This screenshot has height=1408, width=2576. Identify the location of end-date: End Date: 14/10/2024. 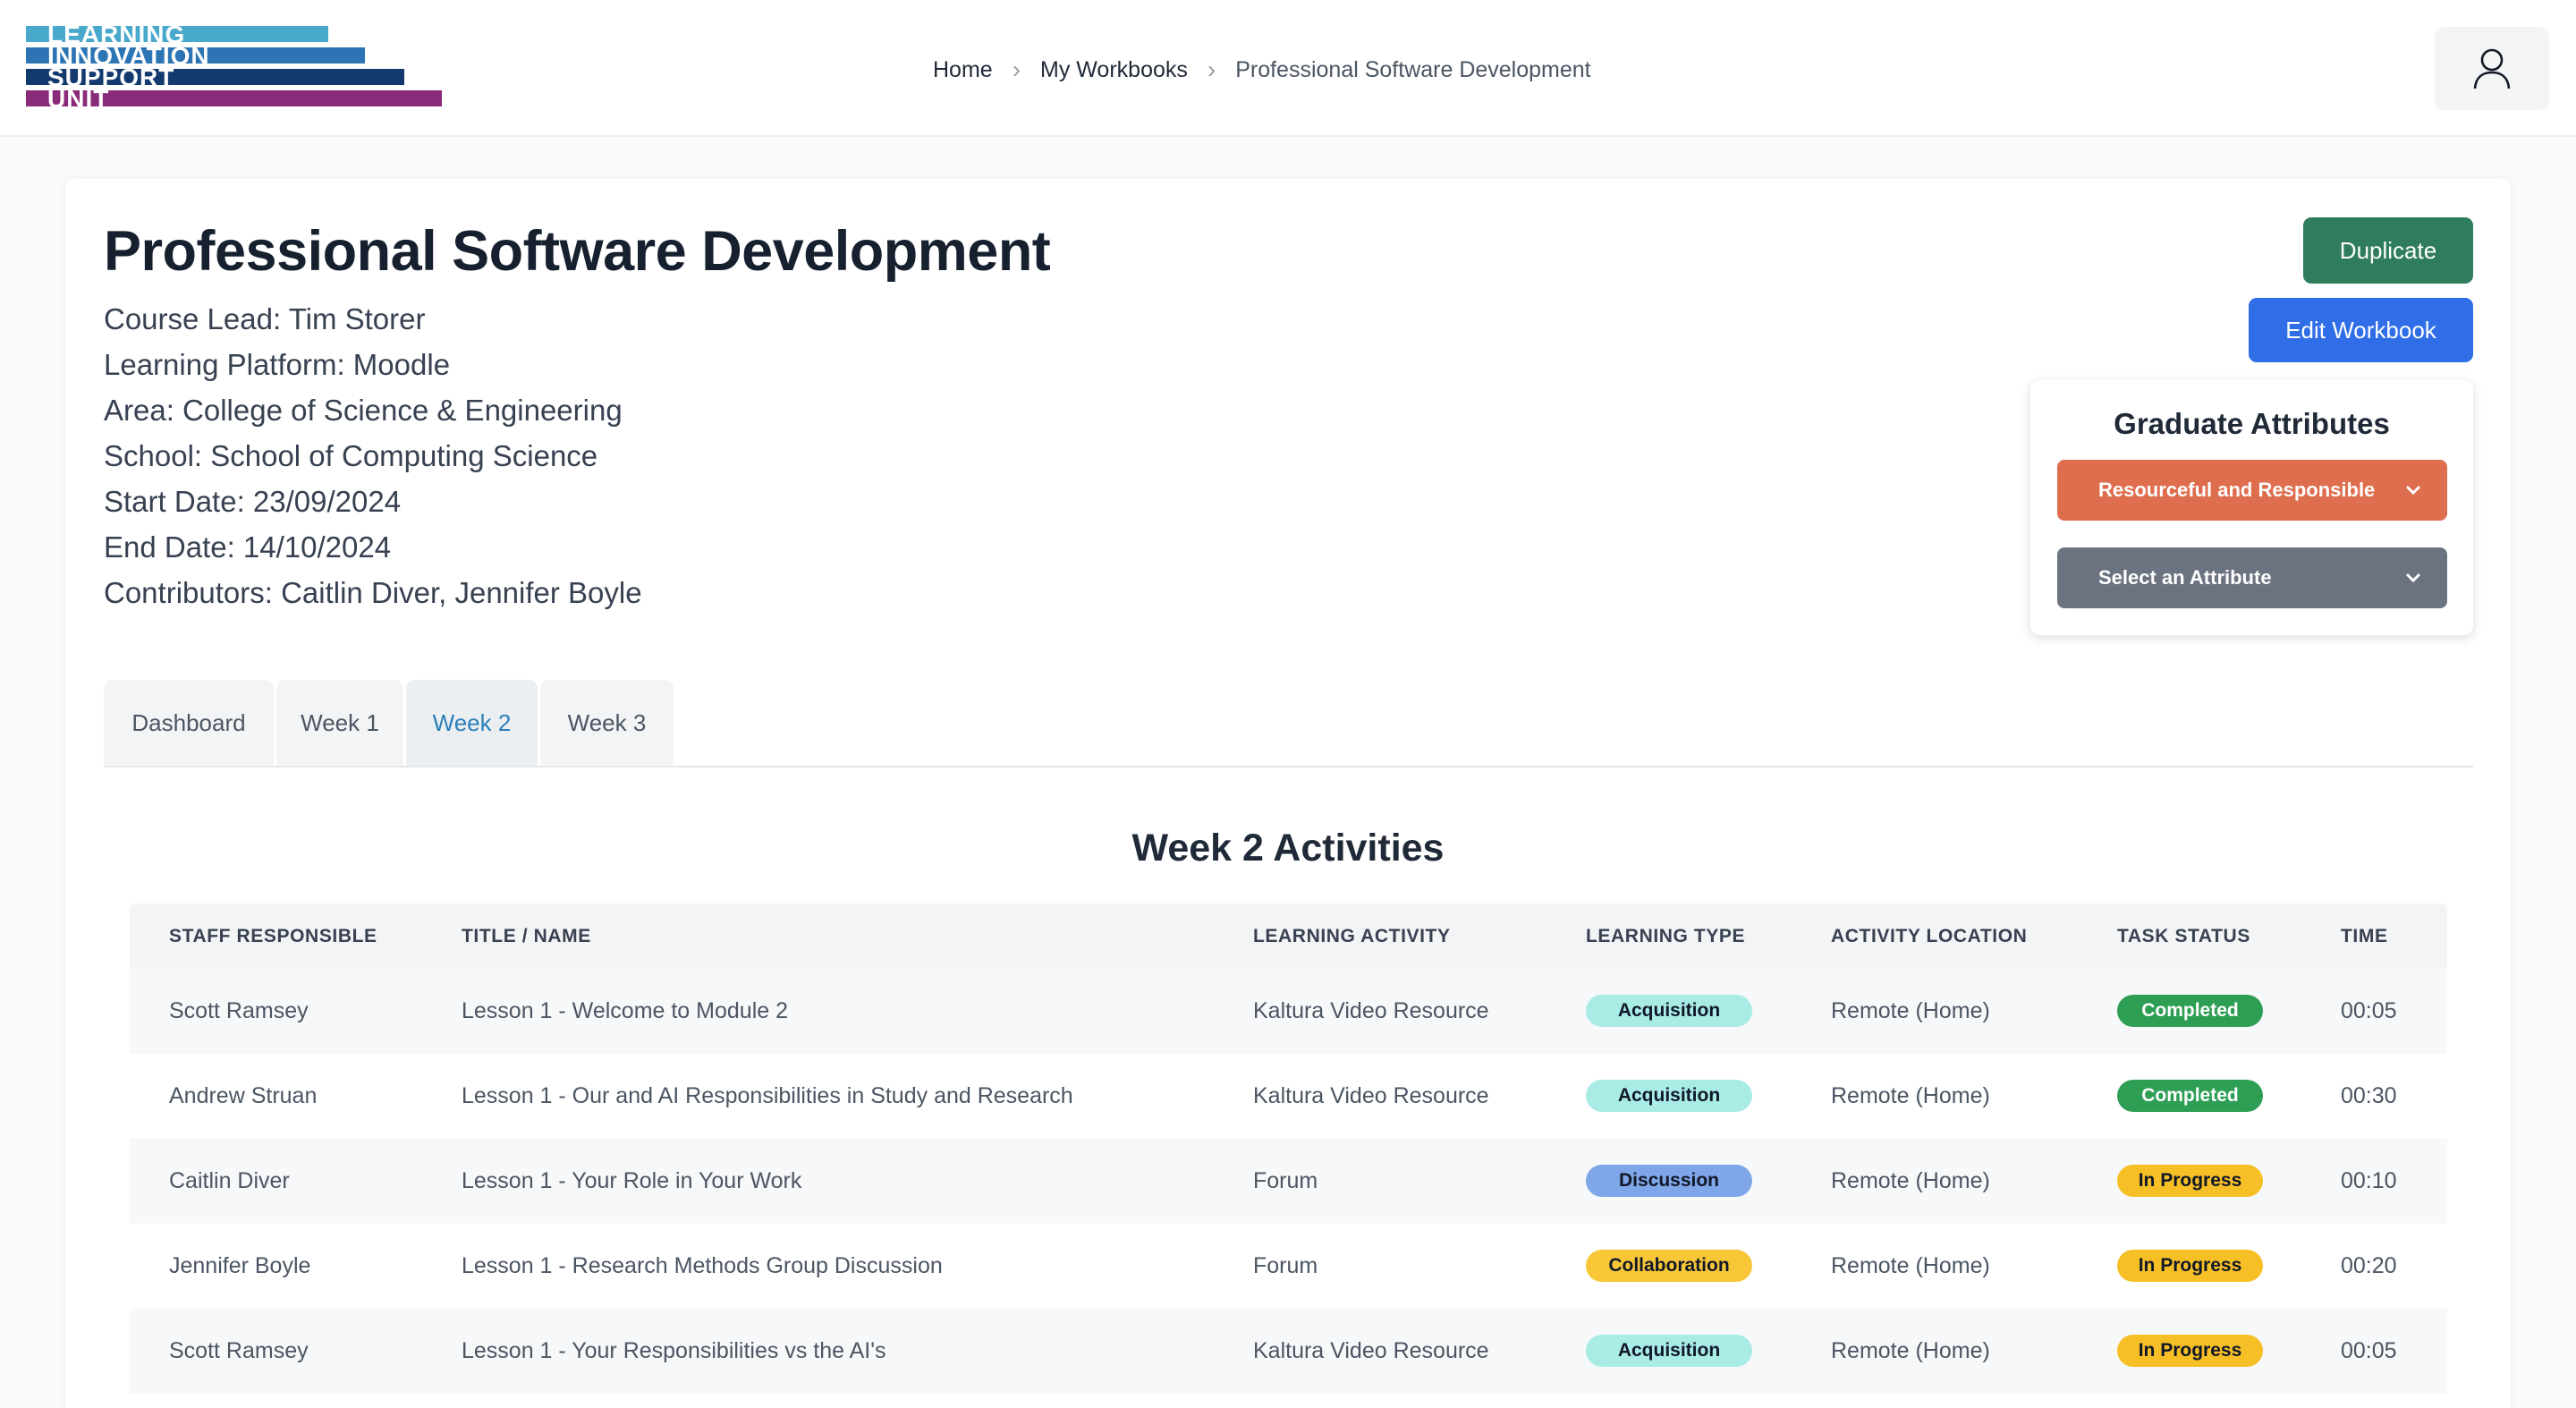
(248, 547).